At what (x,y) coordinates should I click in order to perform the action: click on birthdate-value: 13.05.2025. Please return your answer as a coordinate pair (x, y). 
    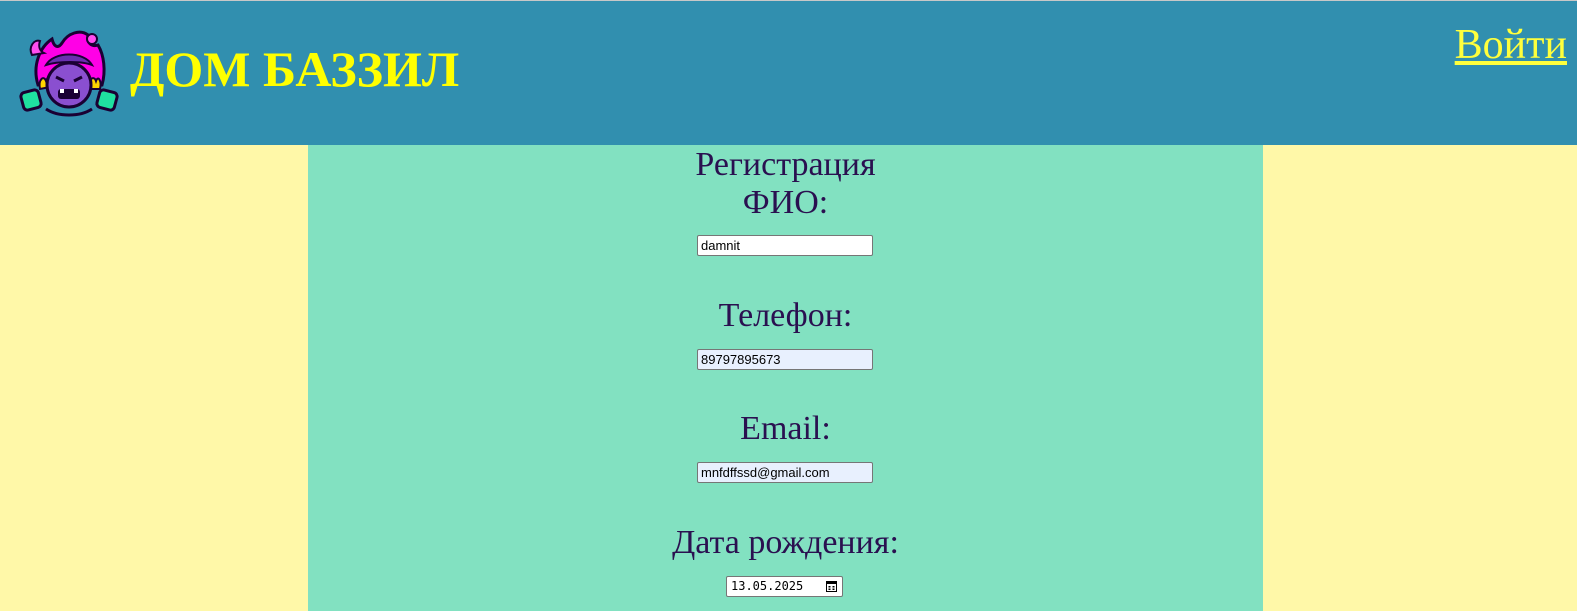
    Looking at the image, I should click on (767, 586).